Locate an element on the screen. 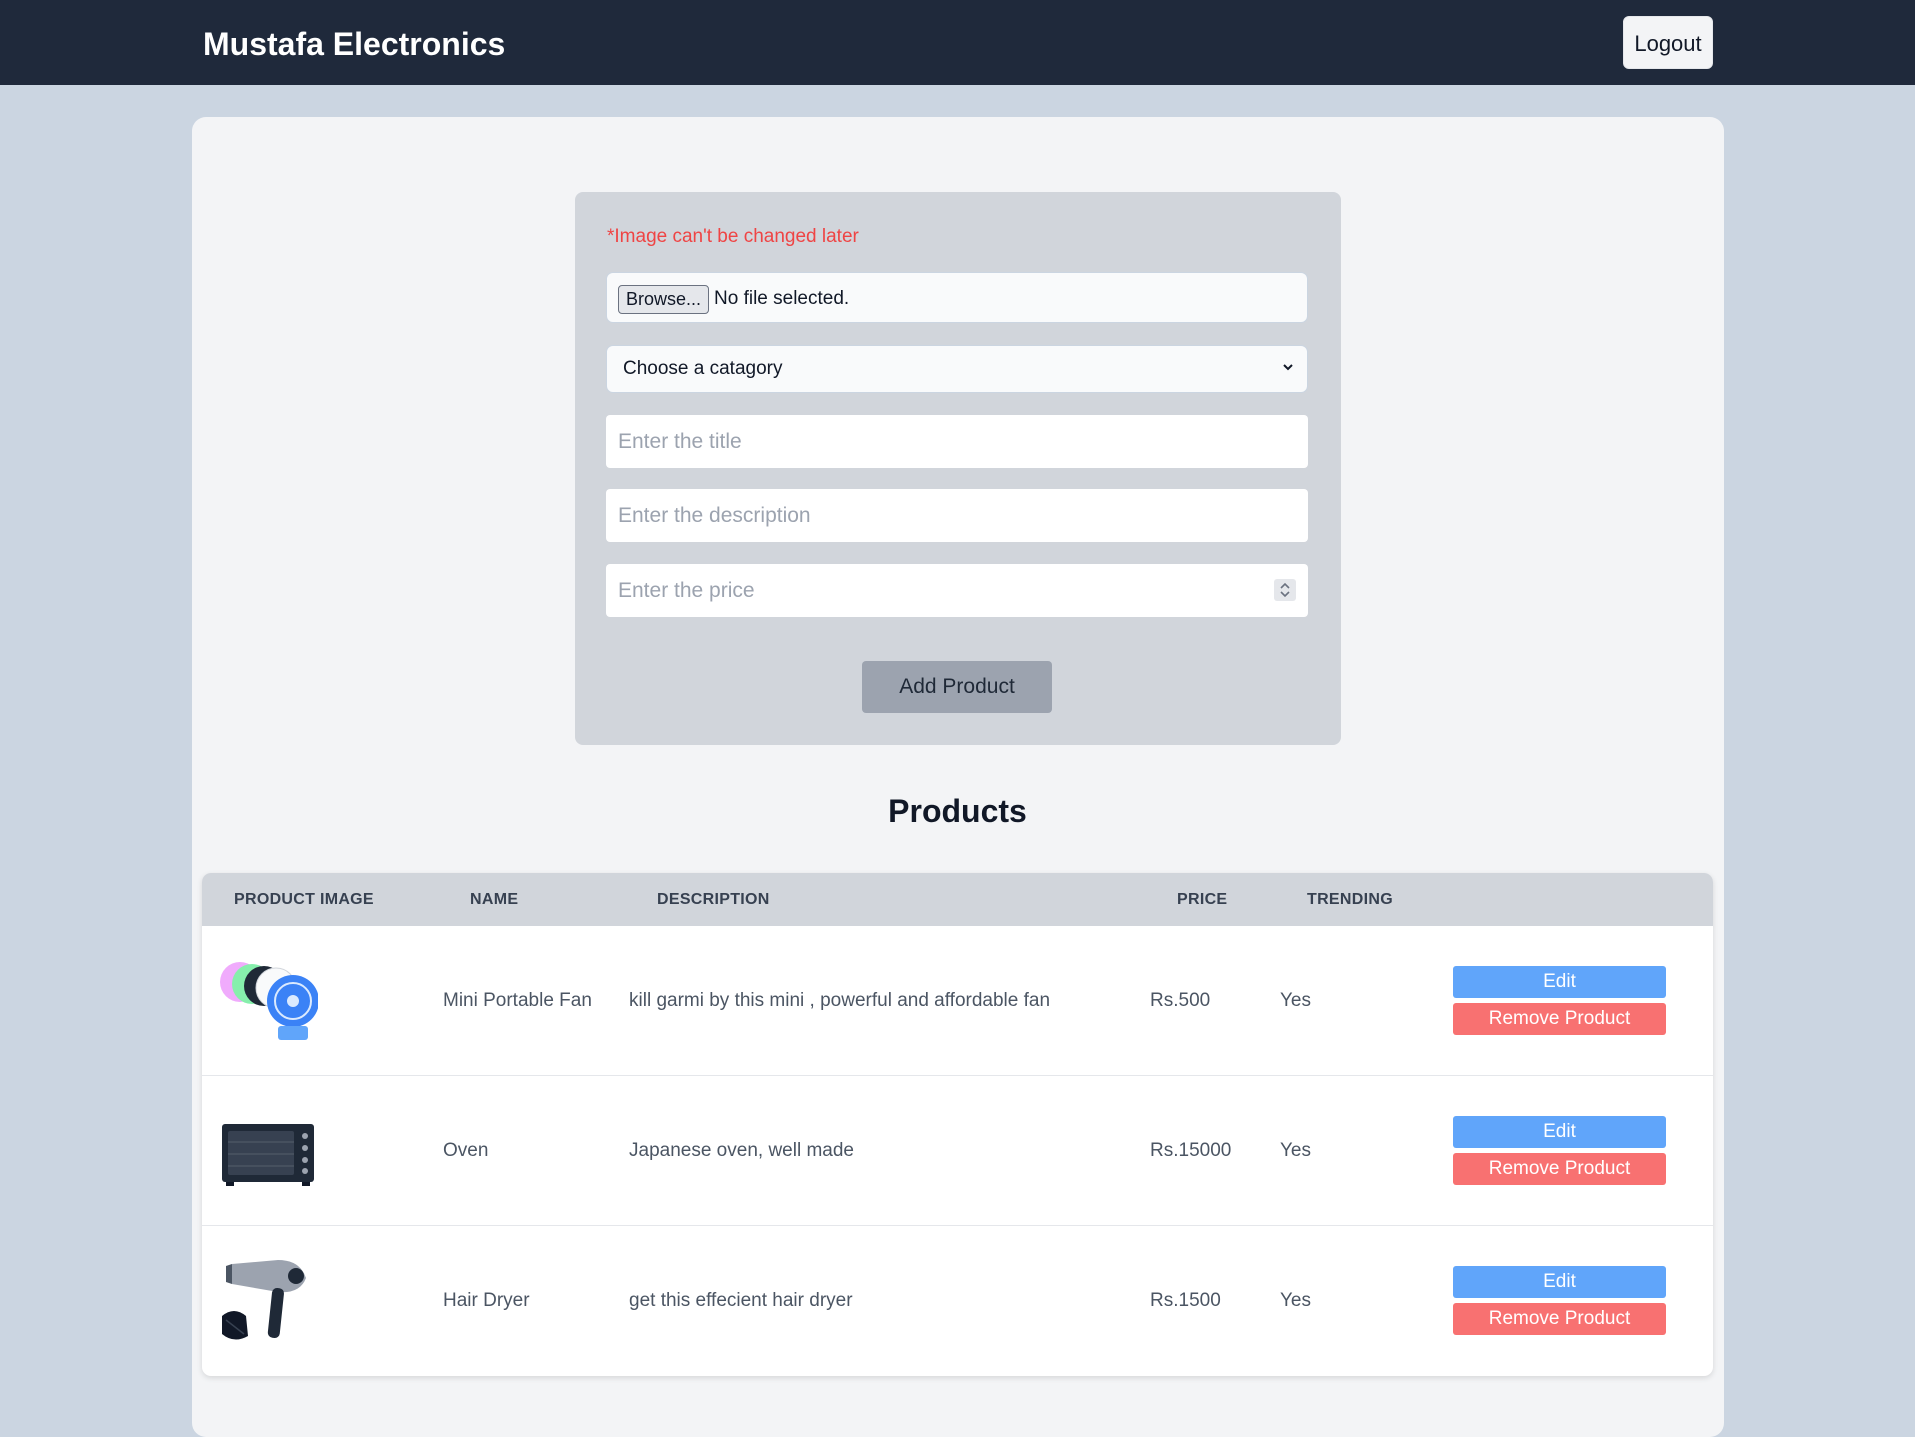 The image size is (1915, 1437). number-spinner-icon is located at coordinates (1285, 590).